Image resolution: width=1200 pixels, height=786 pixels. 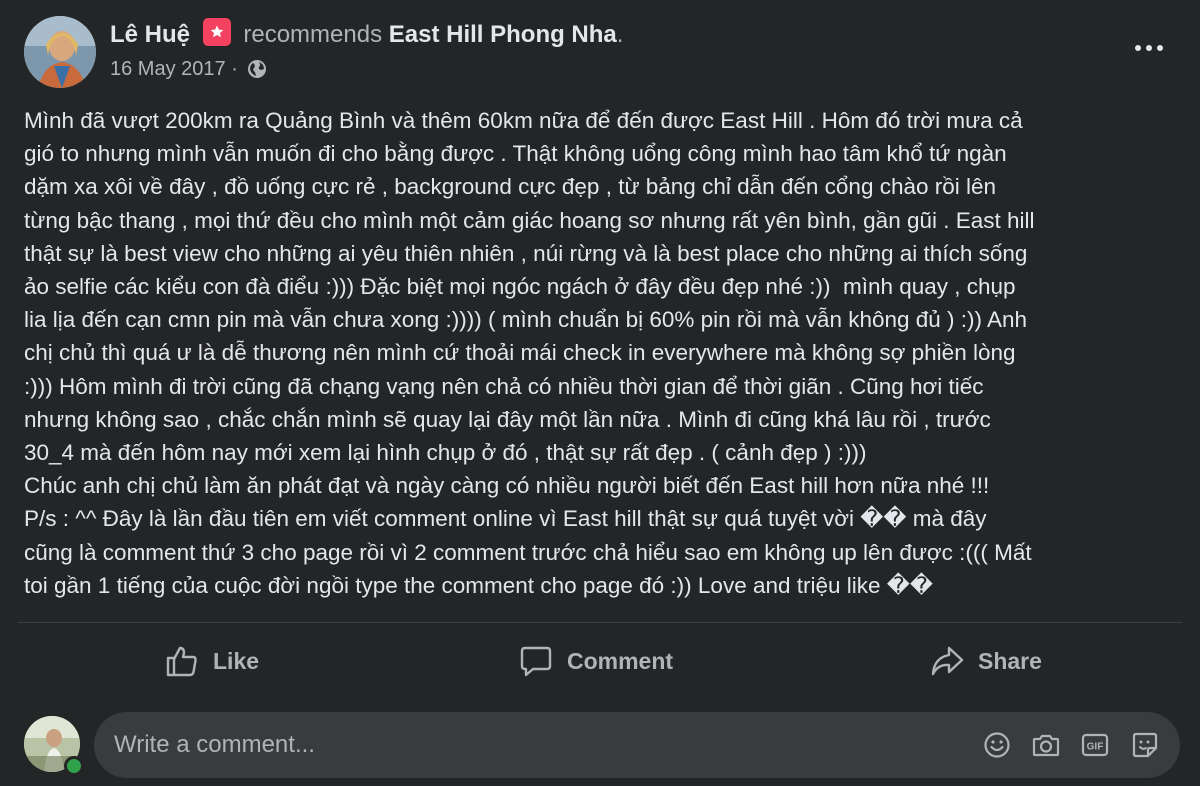 I want to click on like-label: Like, so click(x=236, y=660).